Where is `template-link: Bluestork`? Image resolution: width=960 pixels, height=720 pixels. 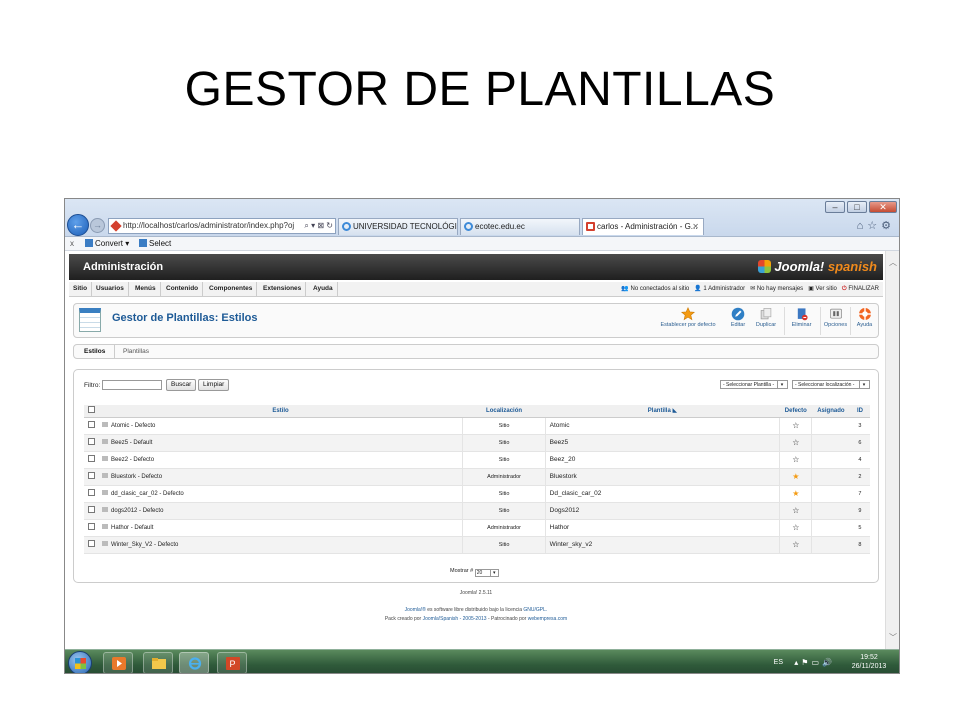 template-link: Bluestork is located at coordinates (662, 477).